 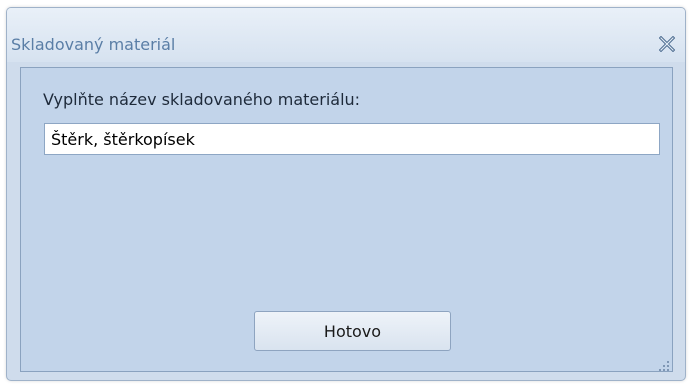 What do you see at coordinates (667, 44) in the screenshot?
I see `close-icon` at bounding box center [667, 44].